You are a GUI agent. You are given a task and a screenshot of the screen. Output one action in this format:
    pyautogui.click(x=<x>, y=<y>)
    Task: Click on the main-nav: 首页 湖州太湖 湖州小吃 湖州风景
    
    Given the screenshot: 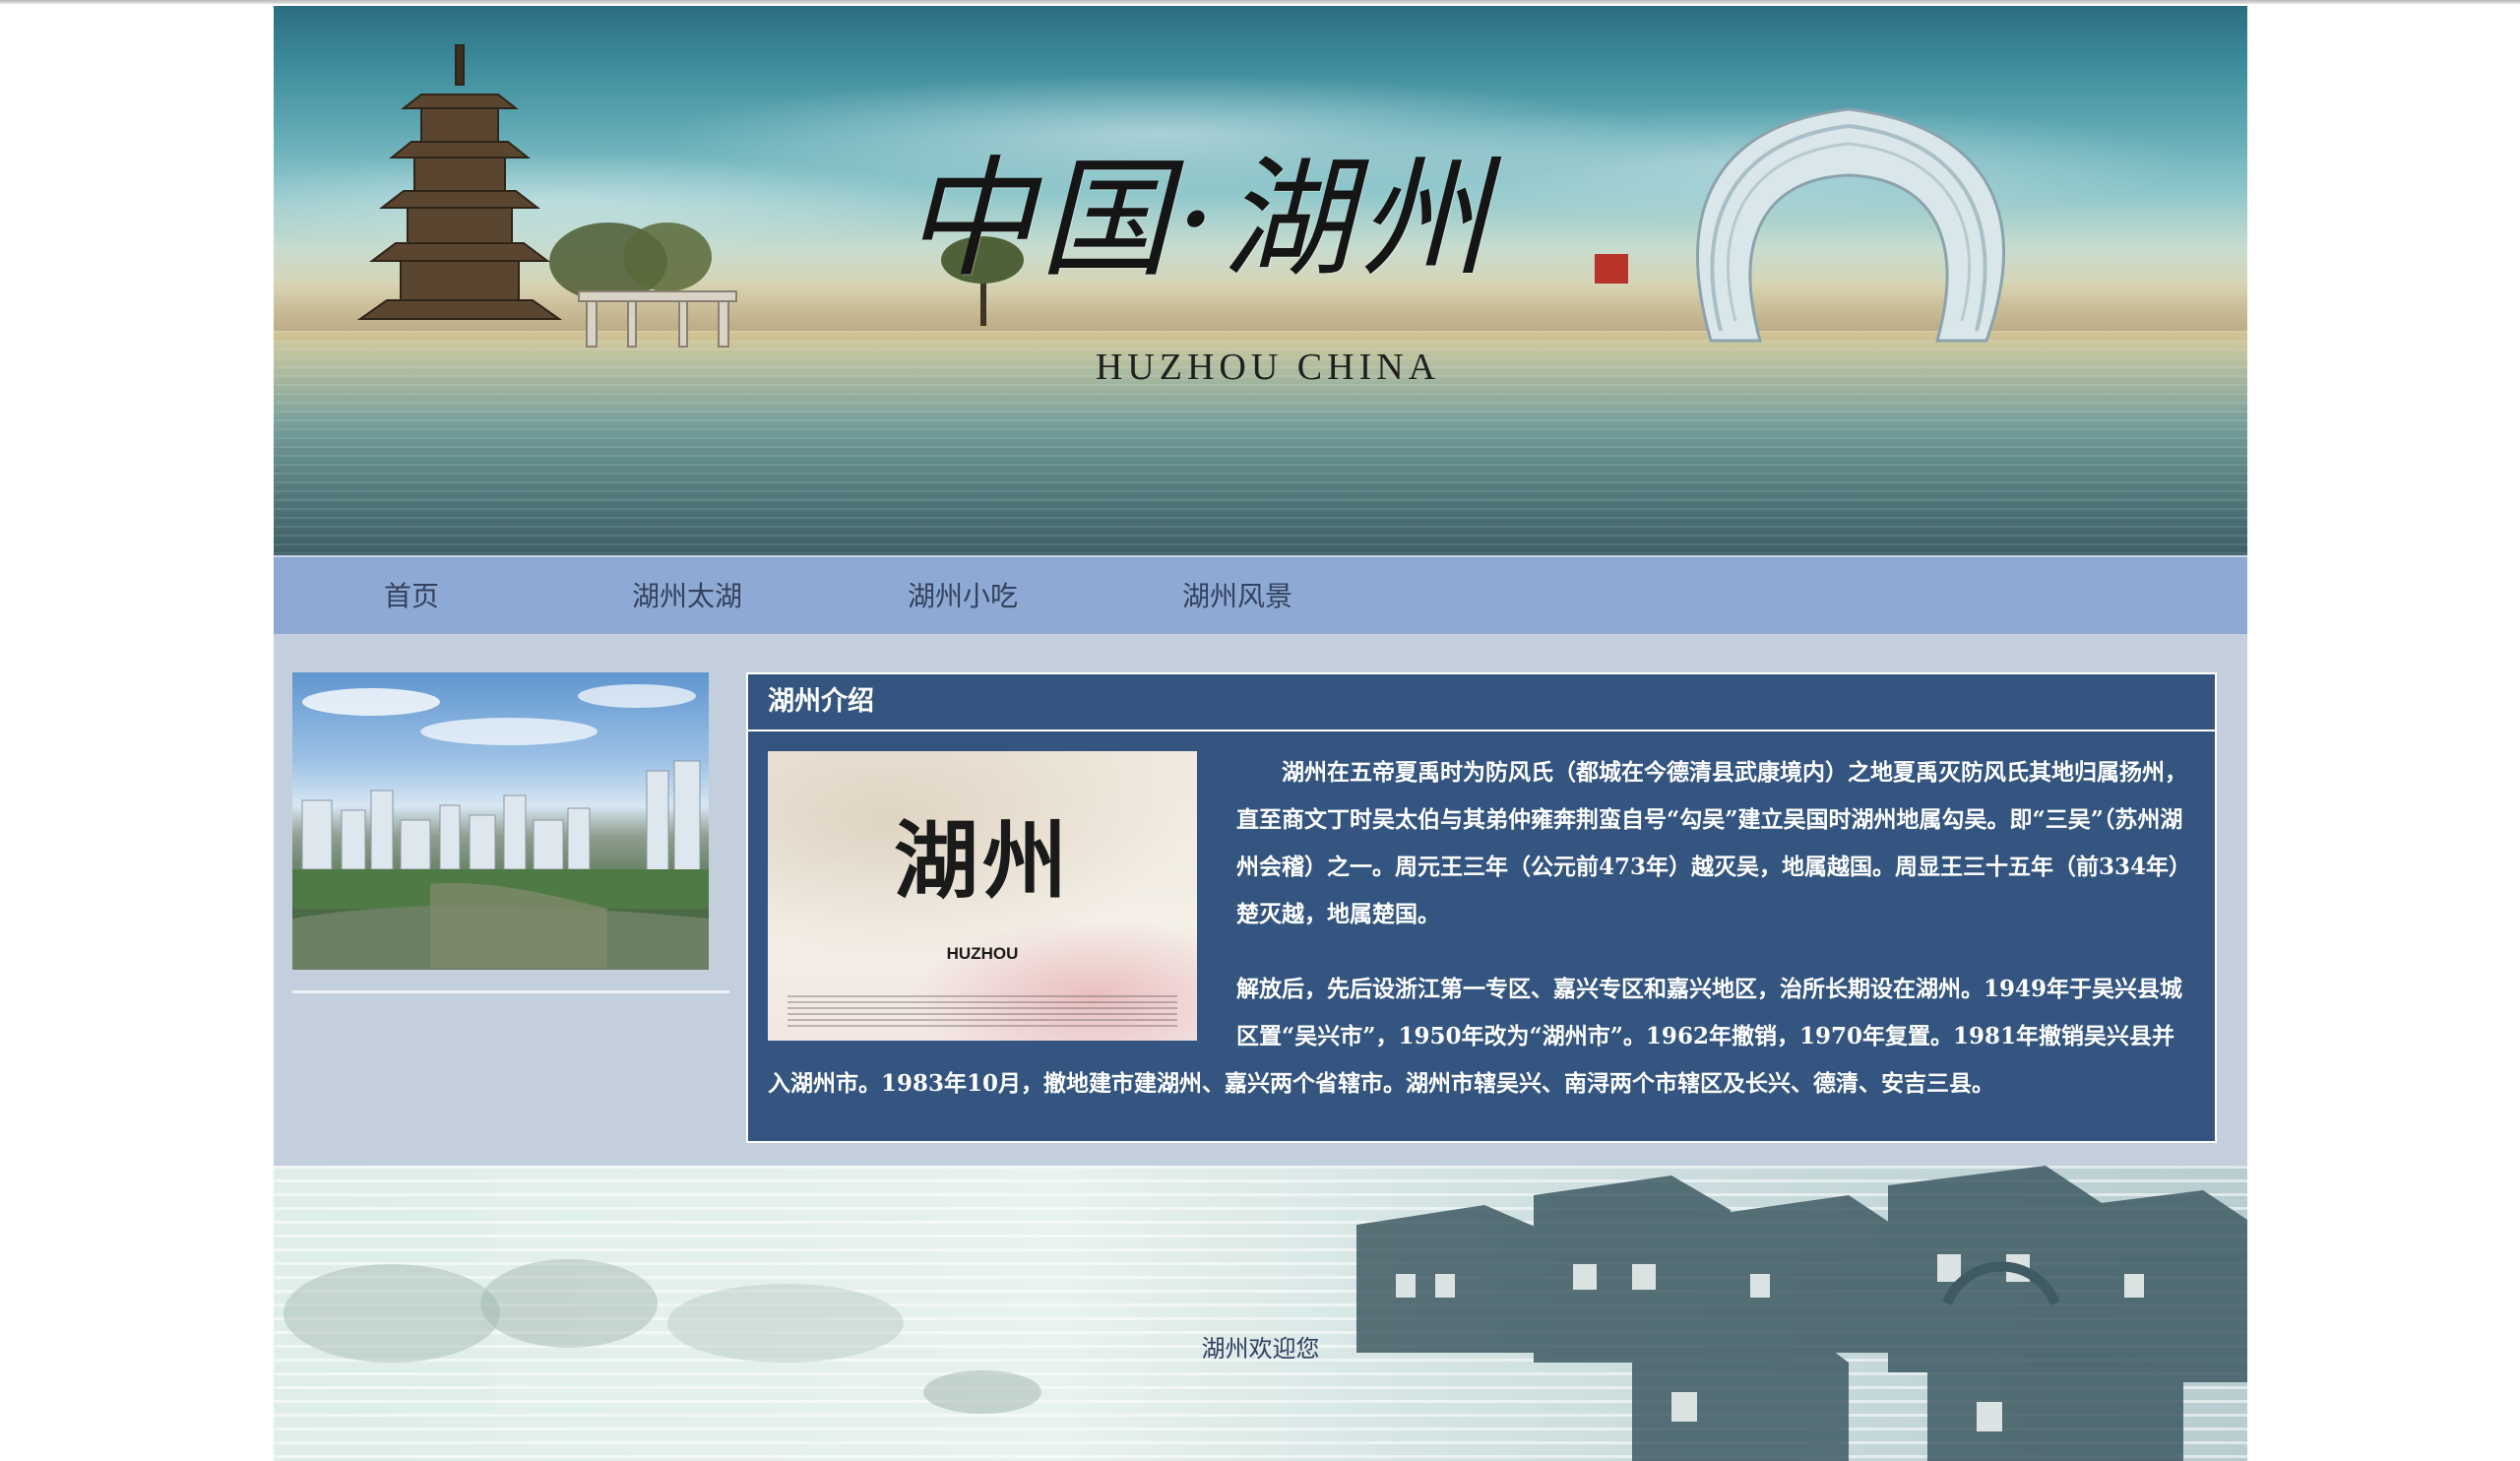 What is the action you would take?
    pyautogui.click(x=1260, y=594)
    